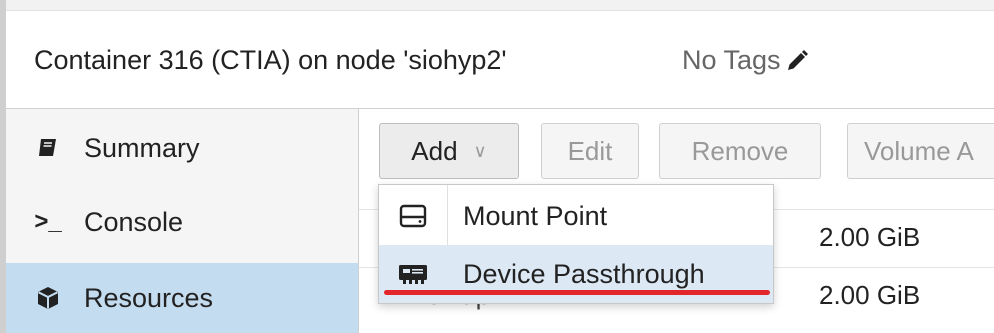 This screenshot has height=333, width=994. I want to click on chevron-down-icon: ∨, so click(480, 150).